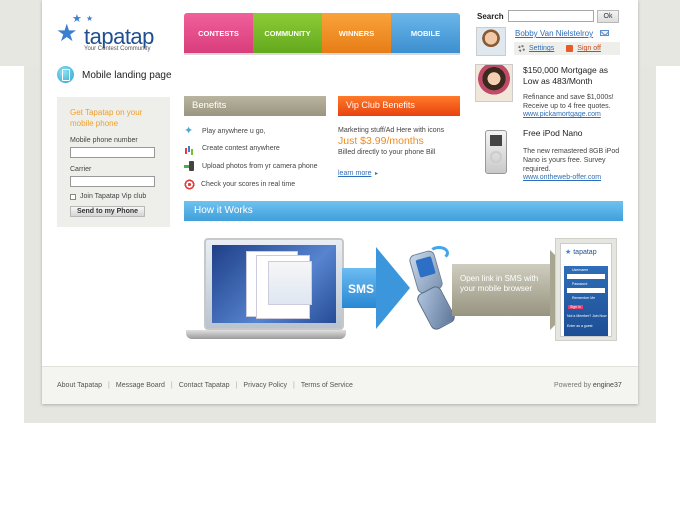 The image size is (680, 510). I want to click on mobile-guest-text: Enter as a guest, so click(580, 326).